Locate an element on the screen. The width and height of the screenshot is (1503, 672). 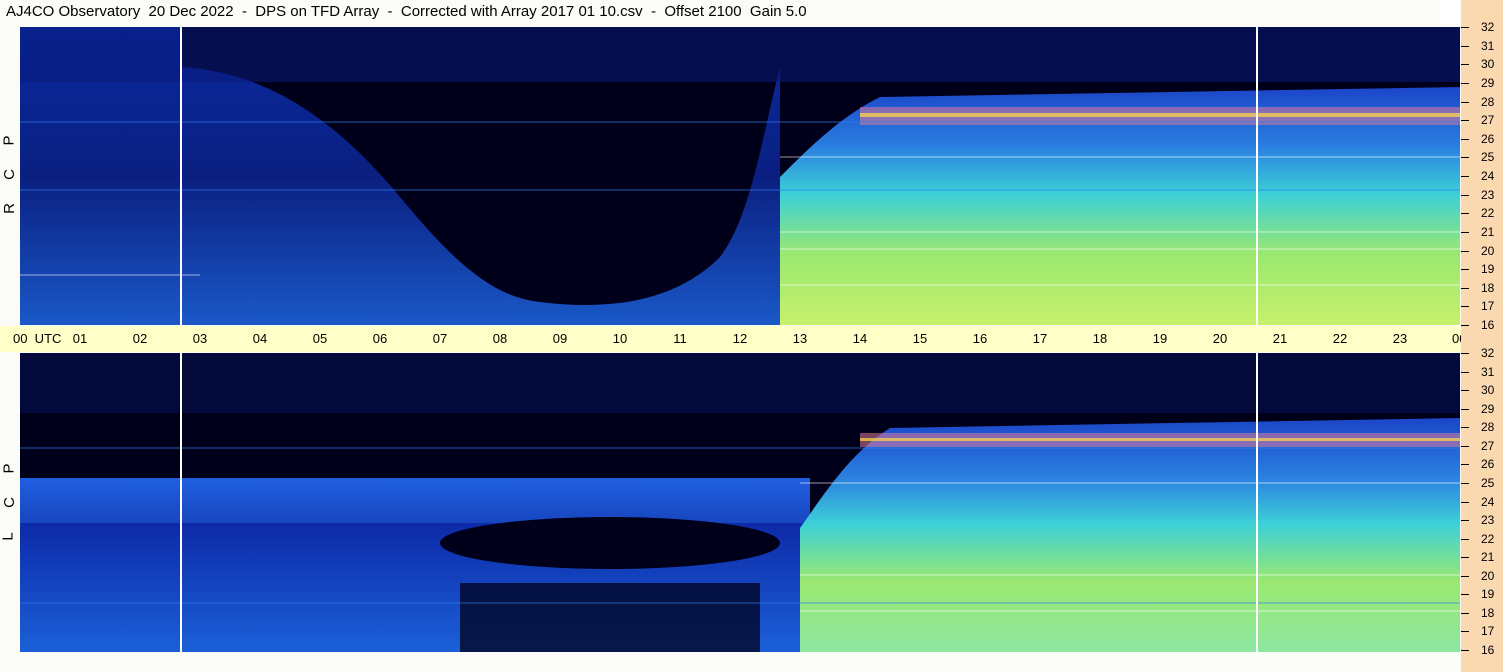
time-tick-label: 16 is located at coordinates (980, 338).